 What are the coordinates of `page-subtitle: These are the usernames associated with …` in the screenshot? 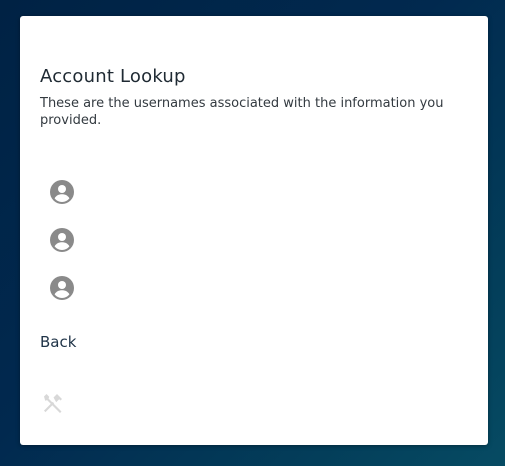 It's located at (242, 112).